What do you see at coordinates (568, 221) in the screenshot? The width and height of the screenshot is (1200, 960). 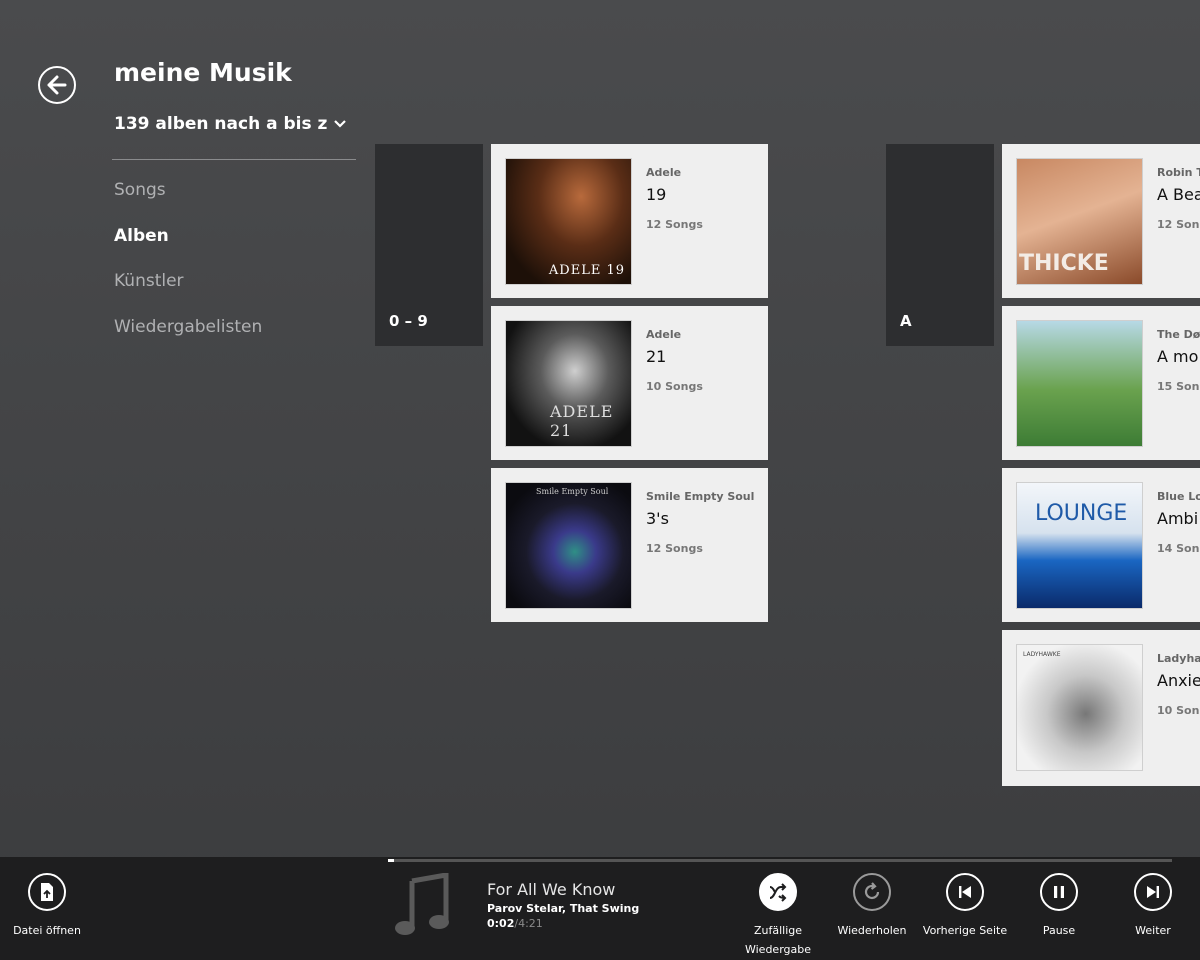 I see `album-cover: ADELE 19` at bounding box center [568, 221].